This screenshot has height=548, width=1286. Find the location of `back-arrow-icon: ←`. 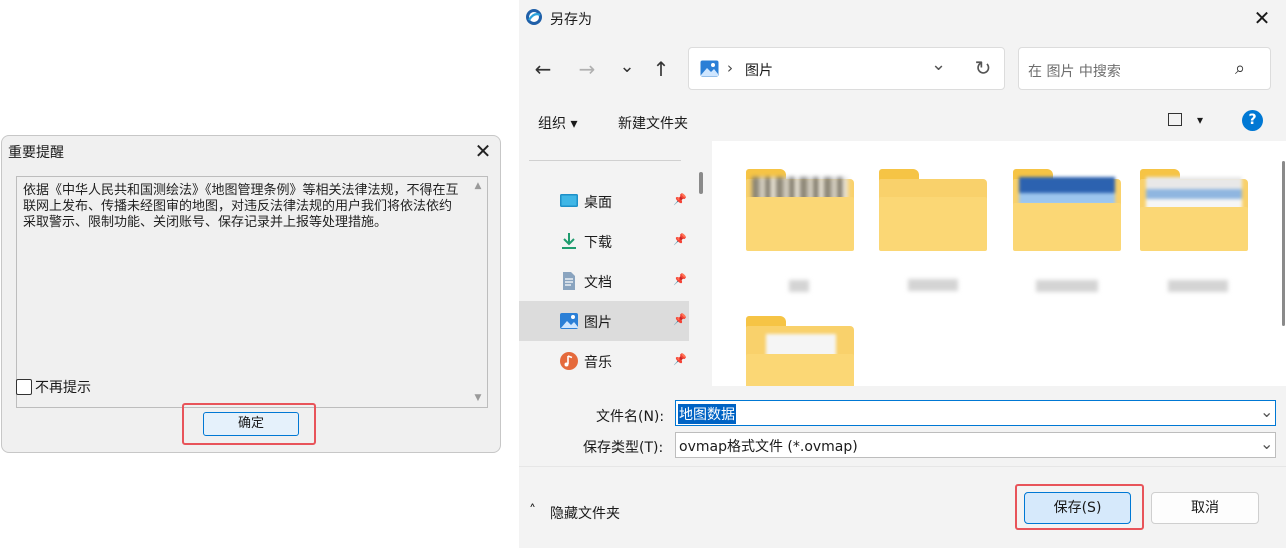

back-arrow-icon: ← is located at coordinates (543, 69).